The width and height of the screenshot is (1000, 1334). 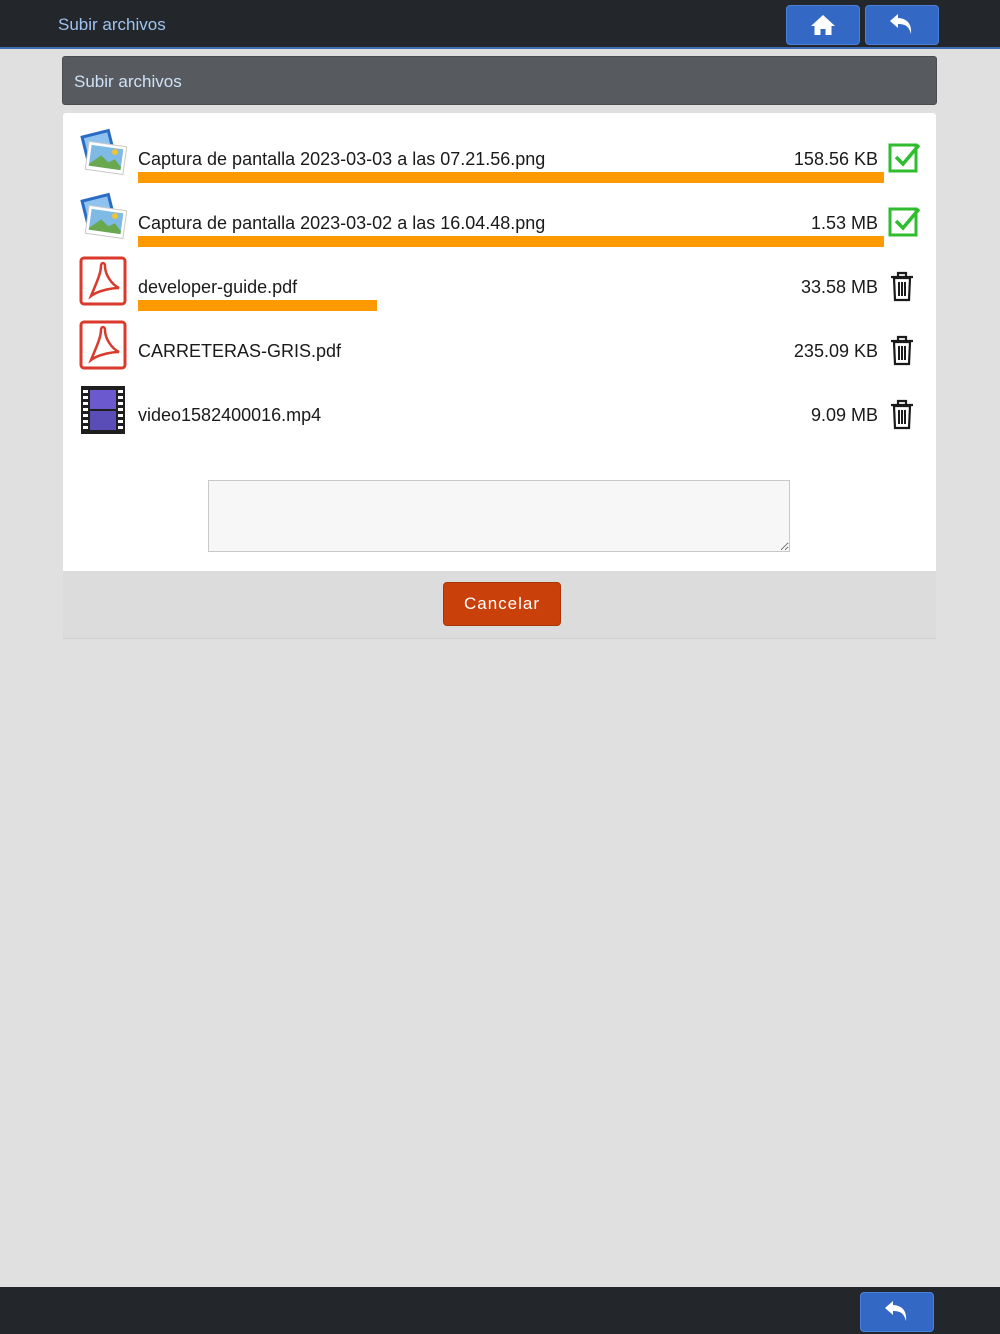 I want to click on panel-footer: Cancelar, so click(x=499, y=605).